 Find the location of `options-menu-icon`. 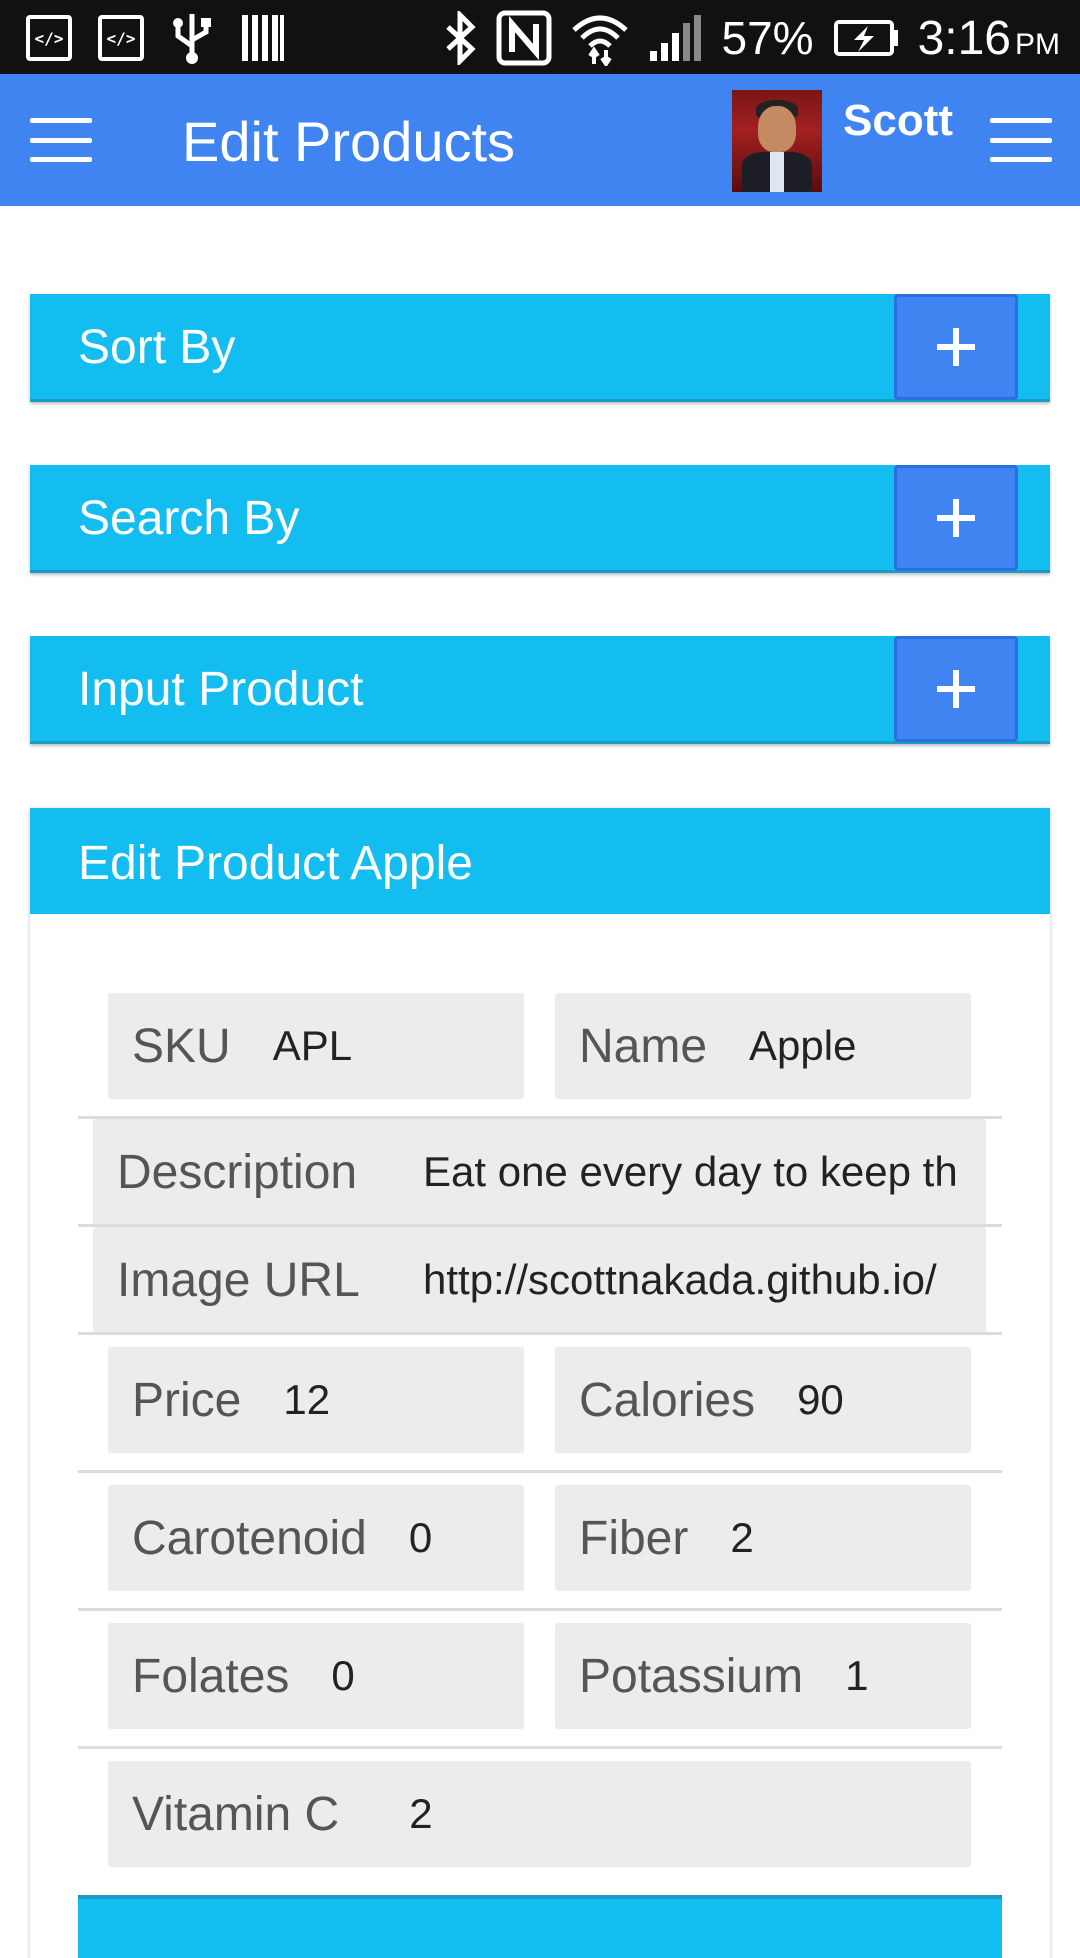

options-menu-icon is located at coordinates (1021, 140).